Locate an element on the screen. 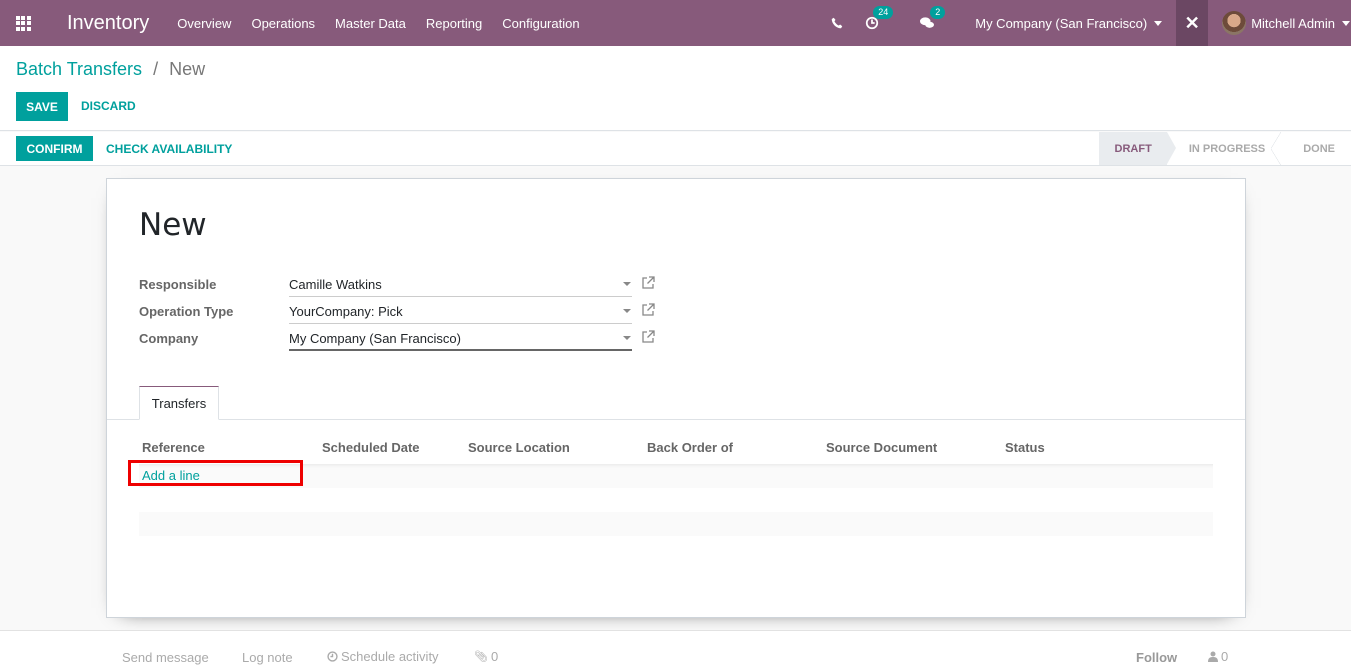 The width and height of the screenshot is (1351, 669). menu-master-data: Master Data is located at coordinates (370, 23).